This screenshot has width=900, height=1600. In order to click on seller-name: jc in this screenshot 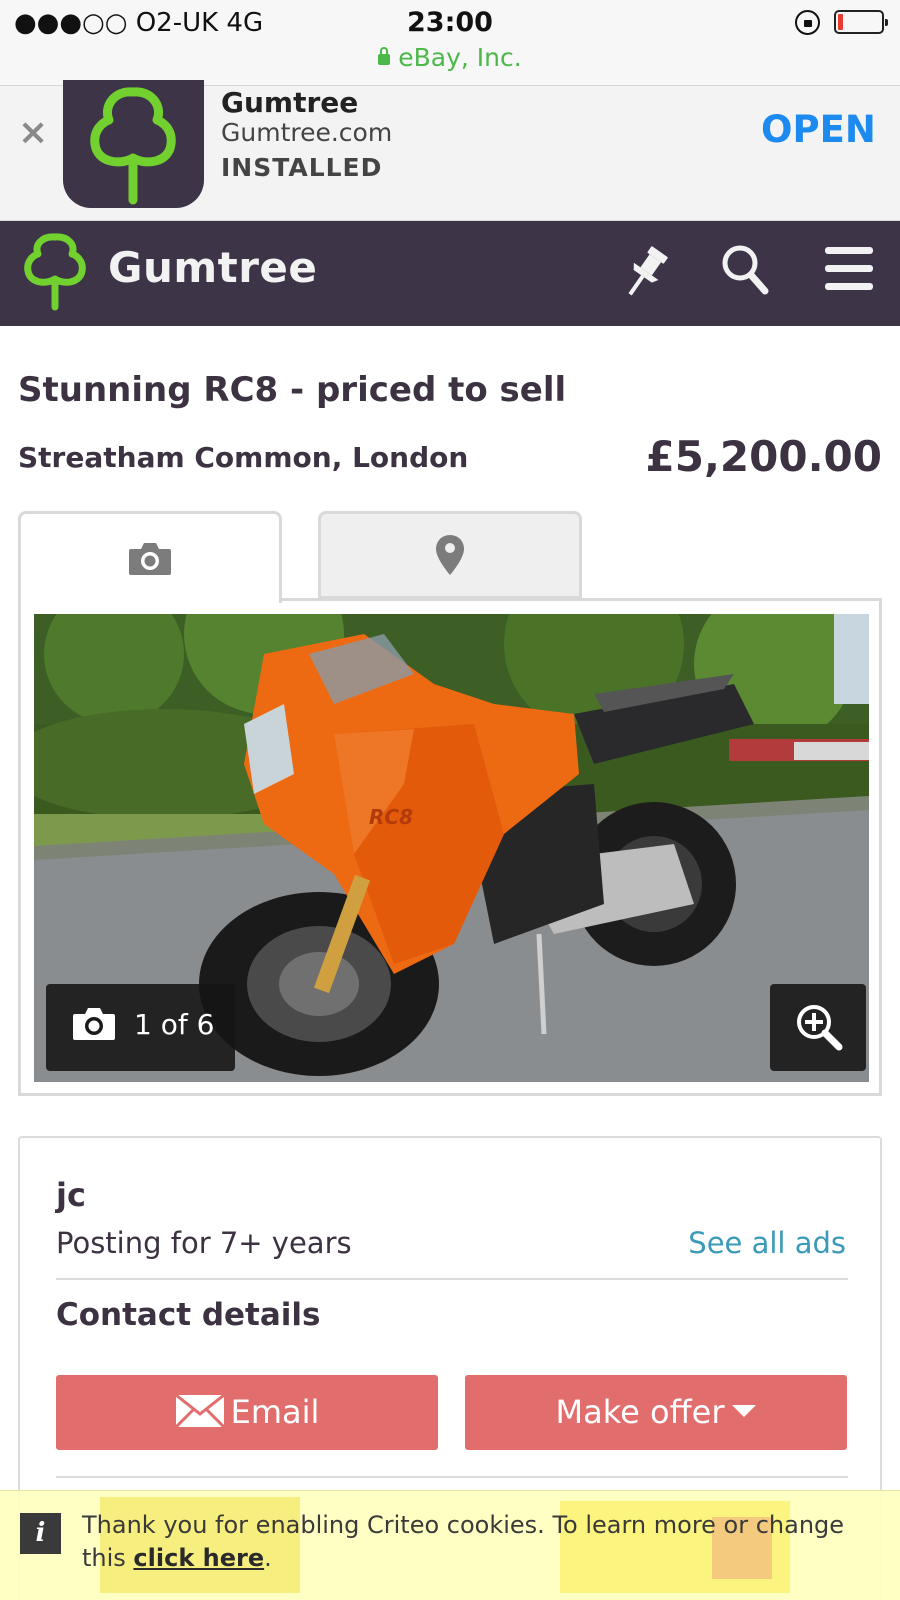, I will do `click(71, 1195)`.